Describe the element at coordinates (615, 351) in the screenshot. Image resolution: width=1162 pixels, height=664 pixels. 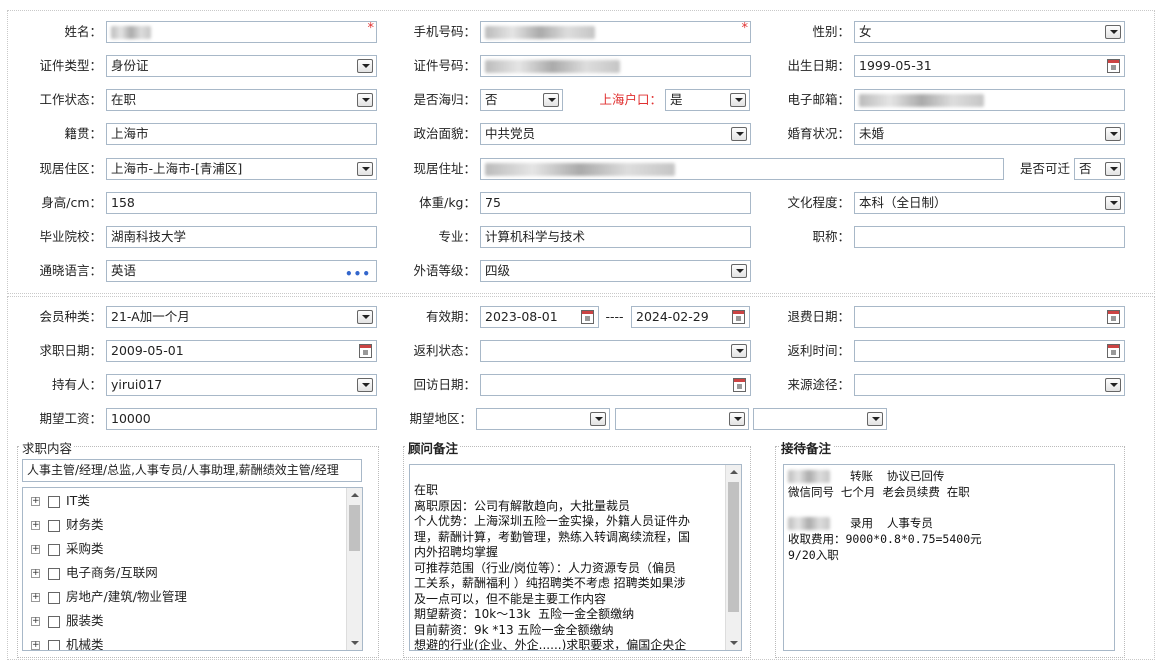
I see `rebate-status-select` at that location.